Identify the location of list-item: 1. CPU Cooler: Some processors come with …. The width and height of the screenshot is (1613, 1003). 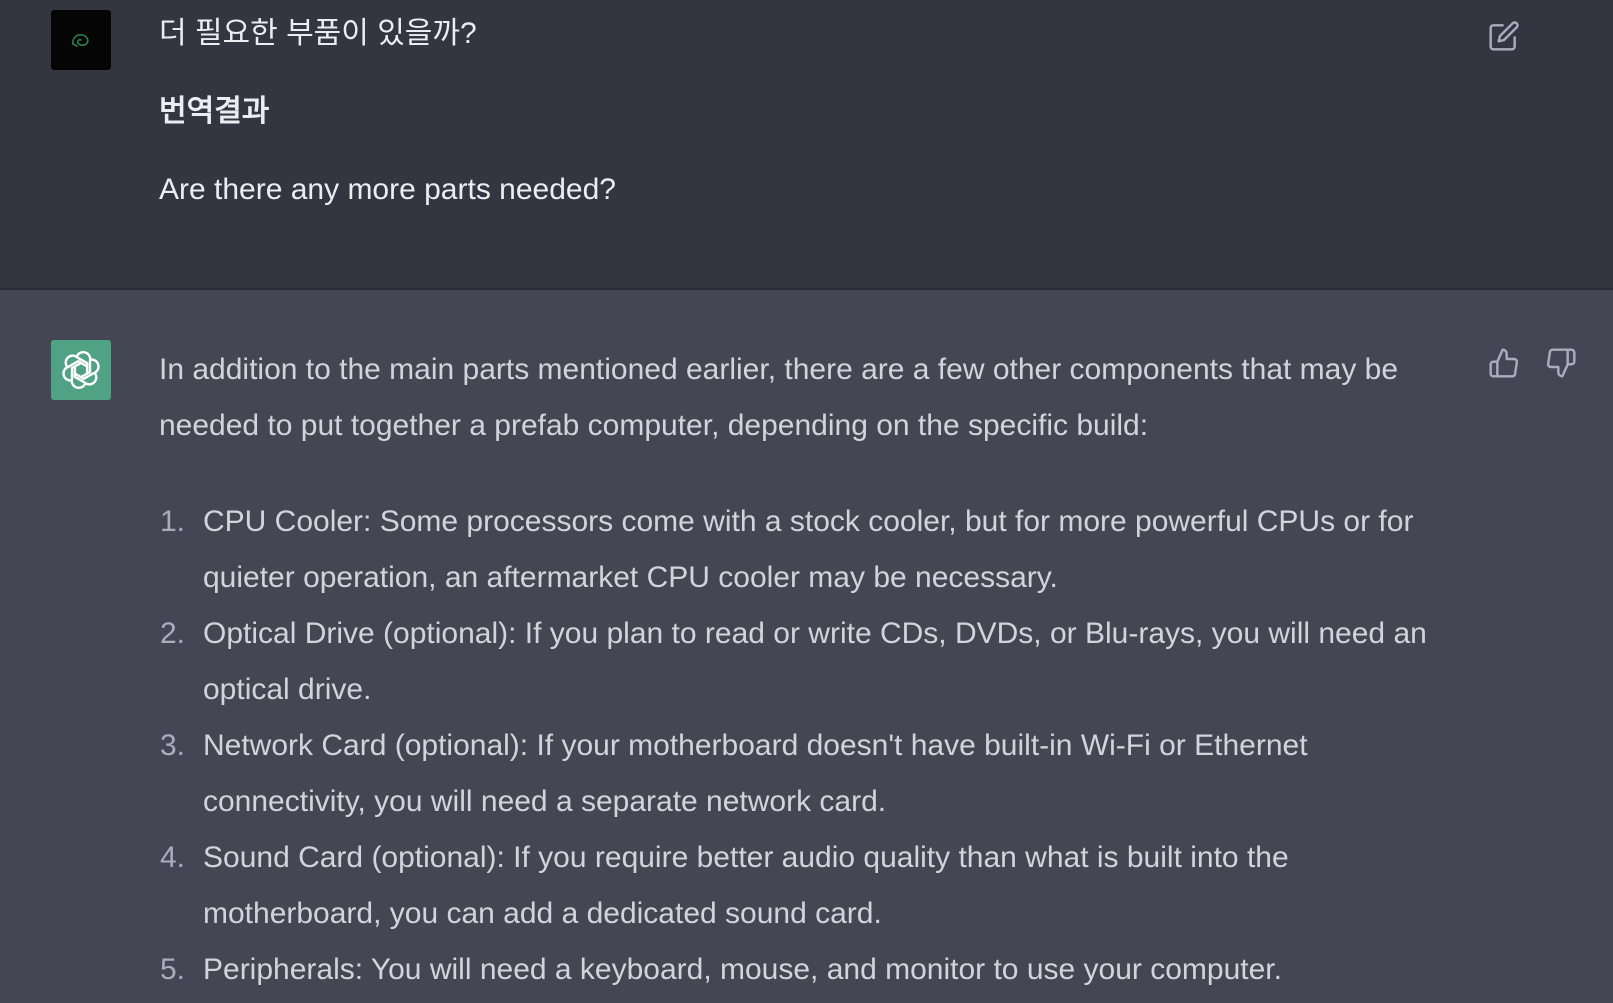
(814, 550).